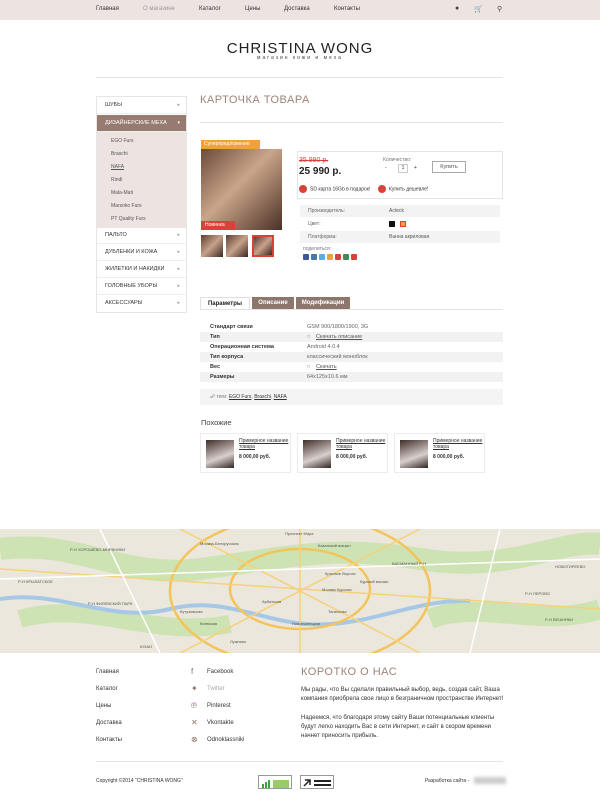 This screenshot has width=600, height=807. What do you see at coordinates (240, 397) in the screenshot?
I see `tag-link: EGO Furs` at bounding box center [240, 397].